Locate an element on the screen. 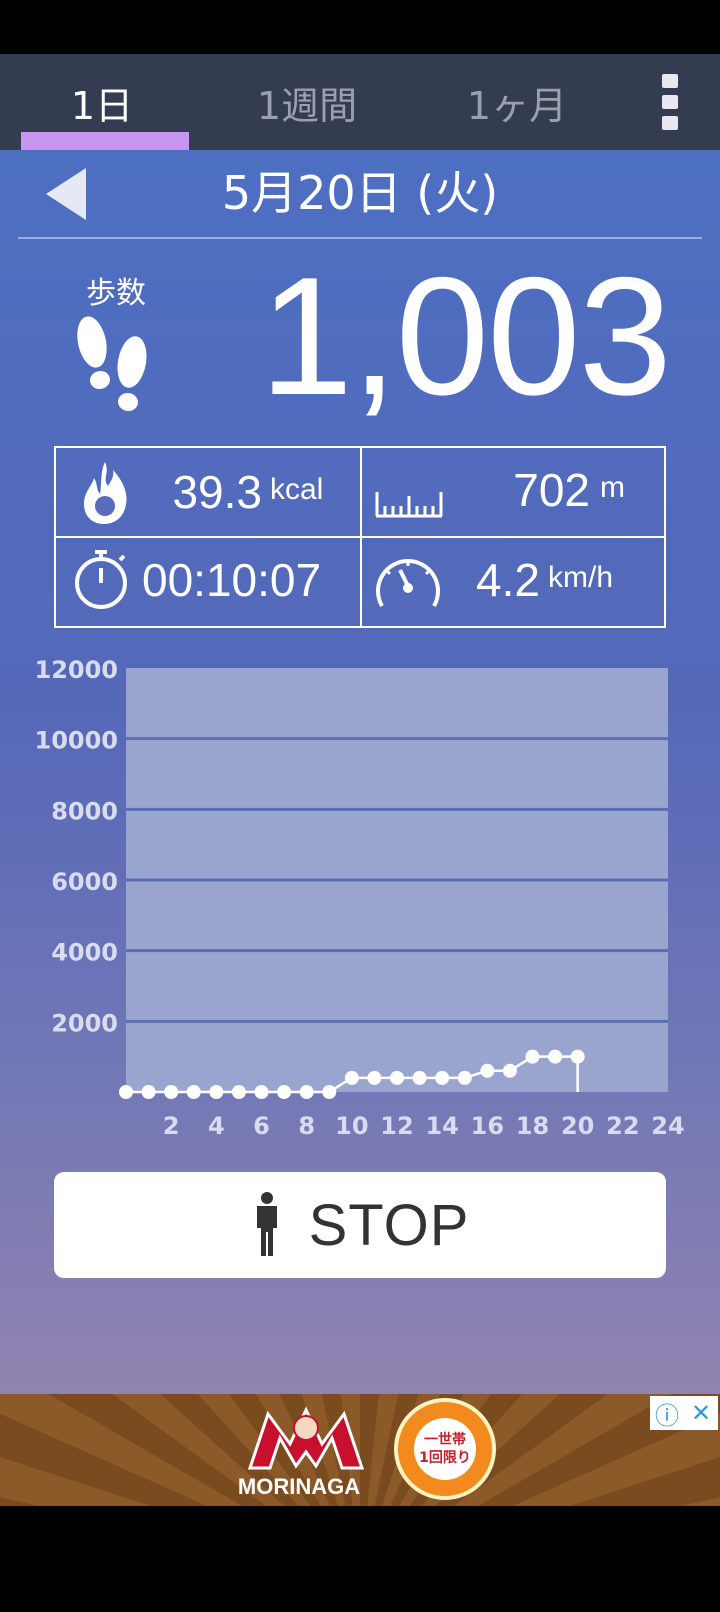 Image resolution: width=720 pixels, height=1612 pixels. chart-x-tick-label: 8 is located at coordinates (306, 1126).